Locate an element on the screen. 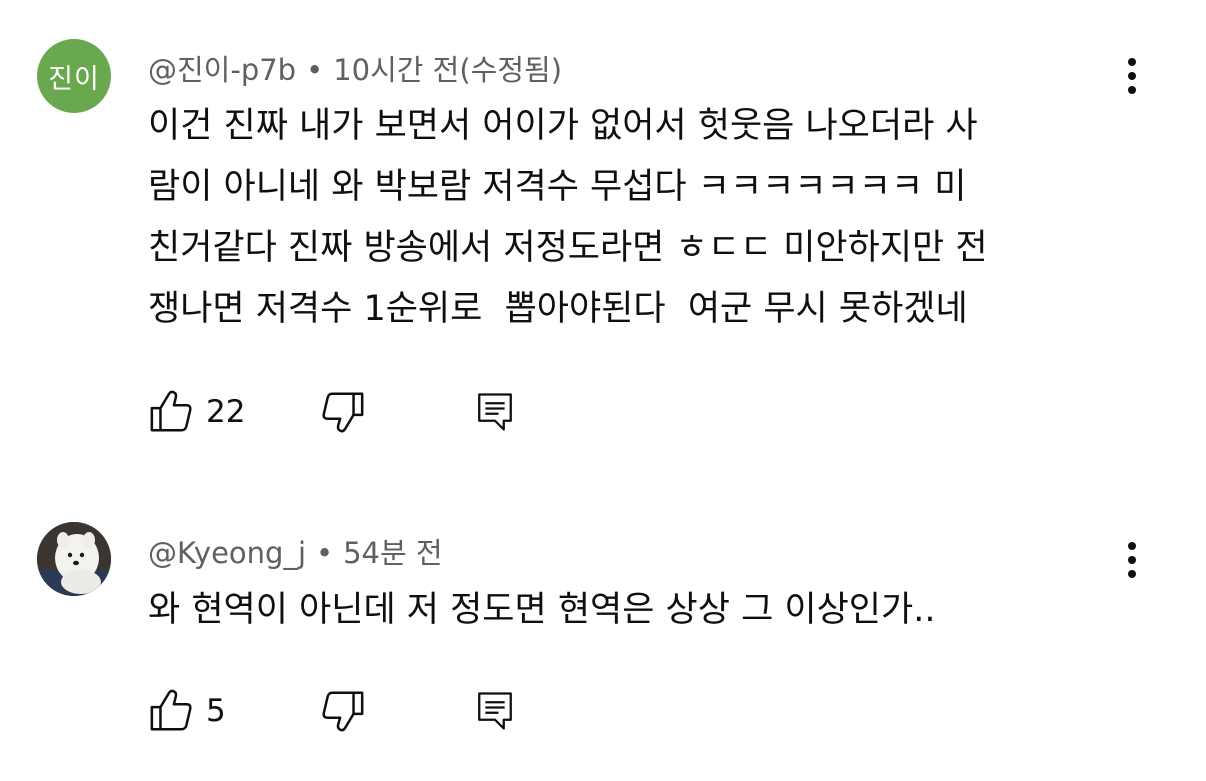 The image size is (1206, 781). comment-time: 10시간 전(수정됨) is located at coordinates (448, 70).